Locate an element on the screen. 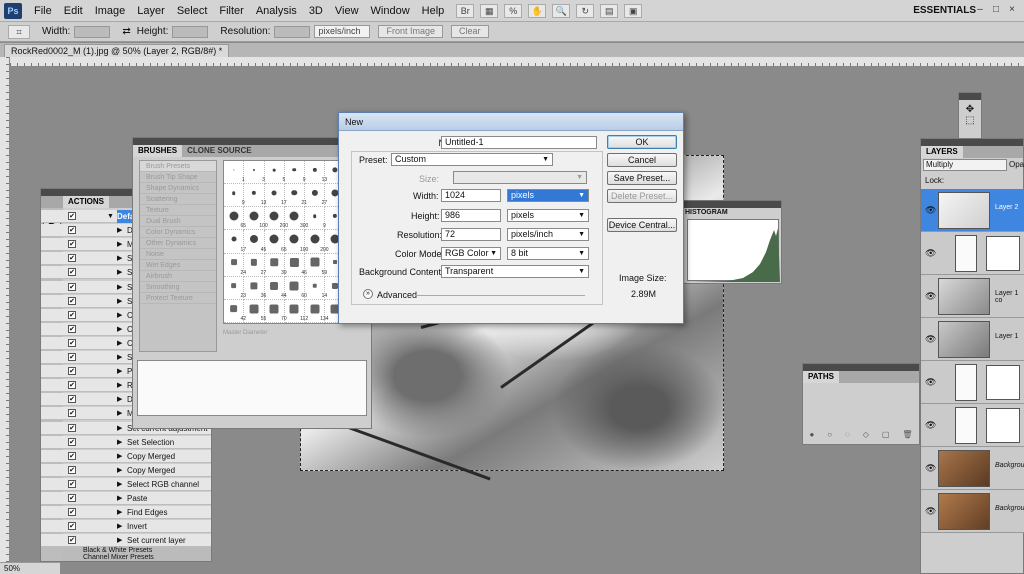 The image size is (1024, 574). swap-icon: ⇄ is located at coordinates (126, 31).